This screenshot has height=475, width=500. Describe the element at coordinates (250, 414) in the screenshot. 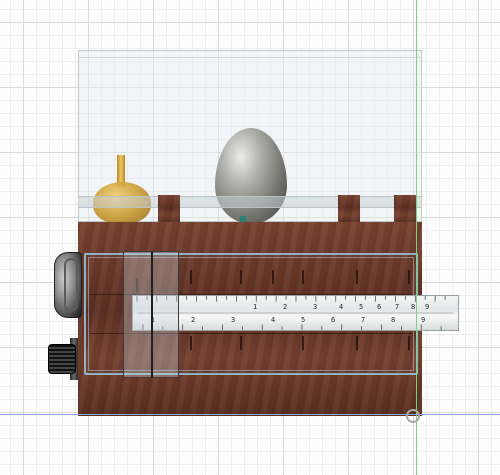

I see `x-axis-line` at that location.